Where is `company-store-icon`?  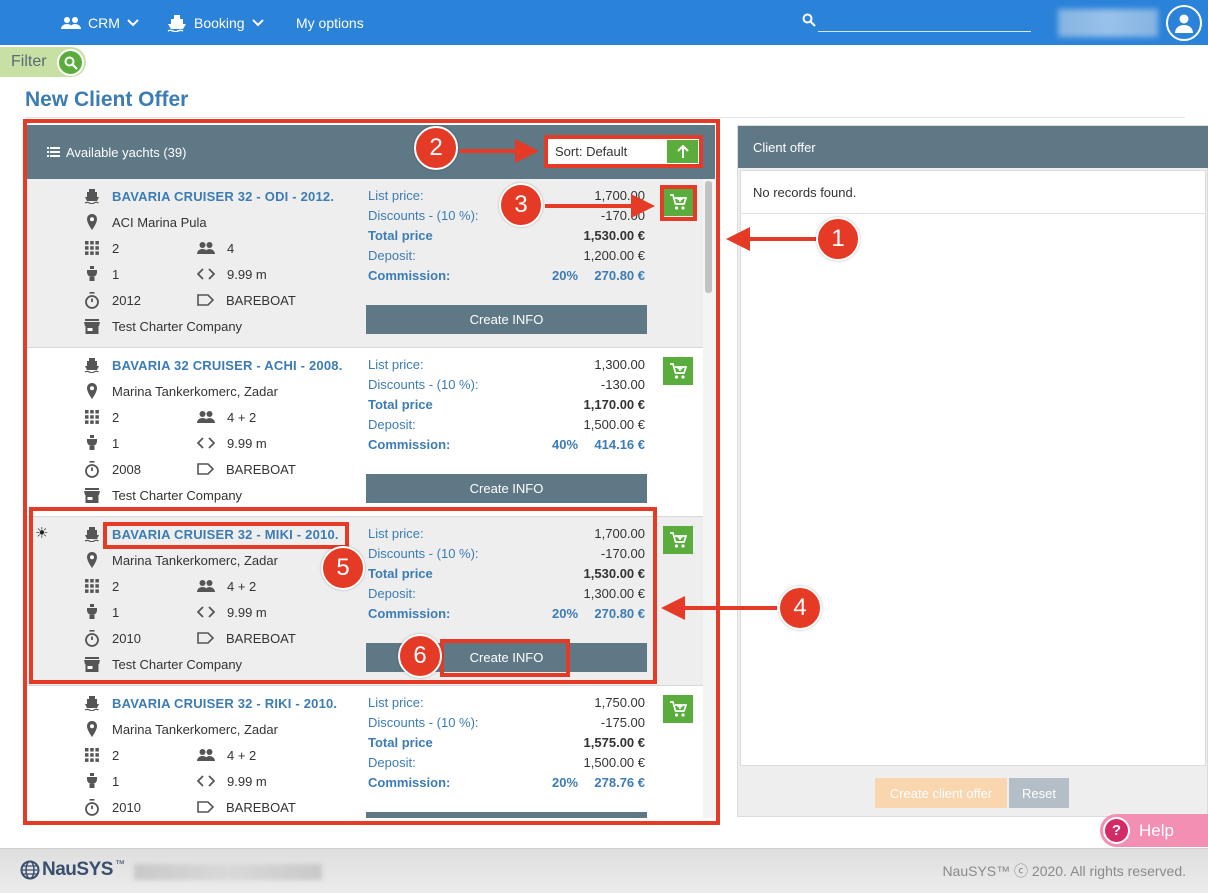 company-store-icon is located at coordinates (92, 495).